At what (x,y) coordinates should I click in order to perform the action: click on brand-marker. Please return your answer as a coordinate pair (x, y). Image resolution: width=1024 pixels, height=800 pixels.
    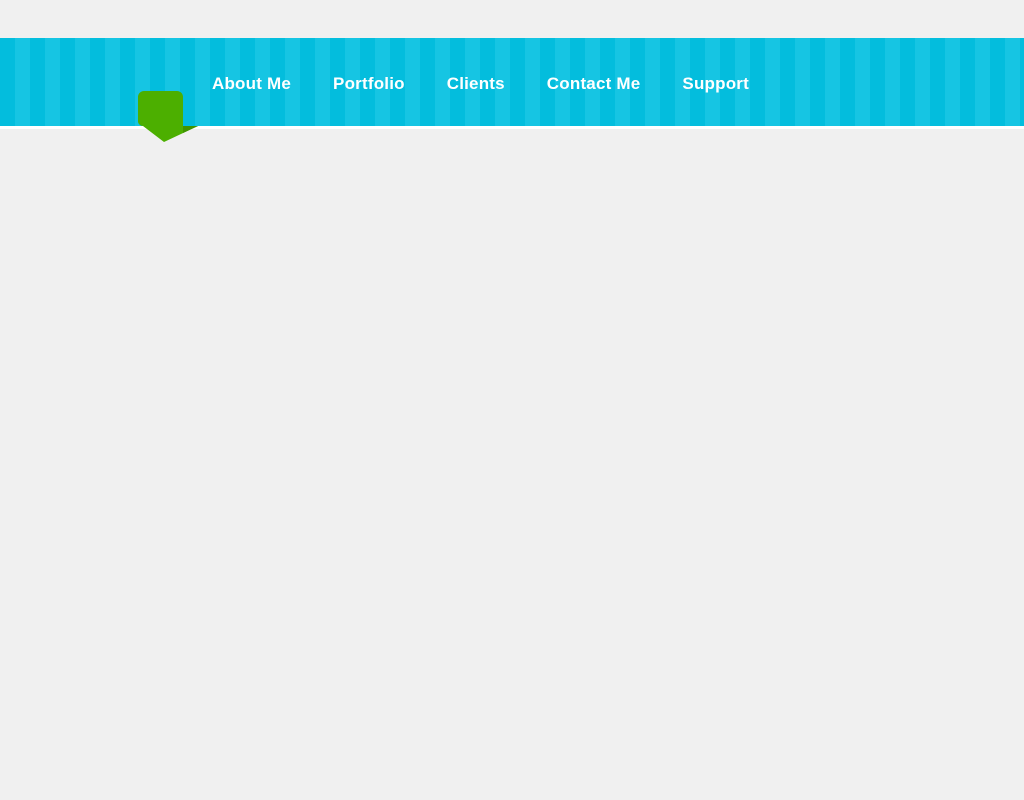
    Looking at the image, I should click on (169, 117).